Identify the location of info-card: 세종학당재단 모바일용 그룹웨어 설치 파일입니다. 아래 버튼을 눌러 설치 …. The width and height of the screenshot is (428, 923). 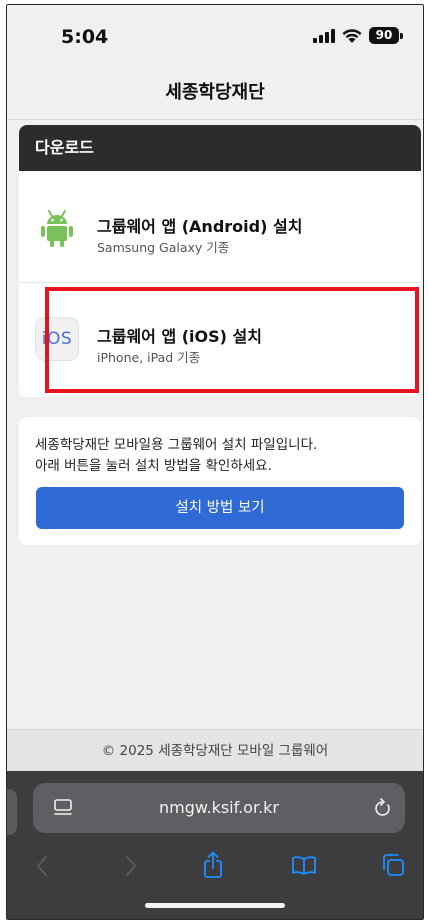
(220, 481).